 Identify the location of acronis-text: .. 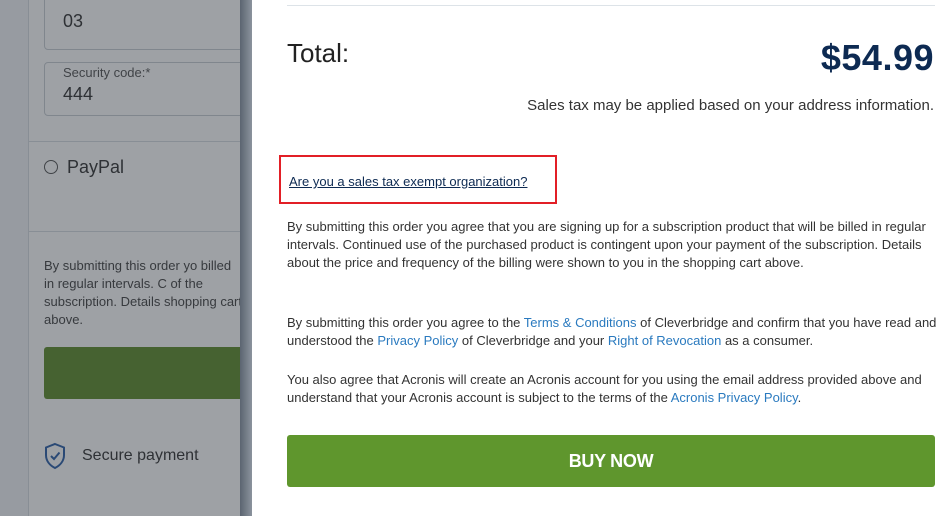
(799, 397).